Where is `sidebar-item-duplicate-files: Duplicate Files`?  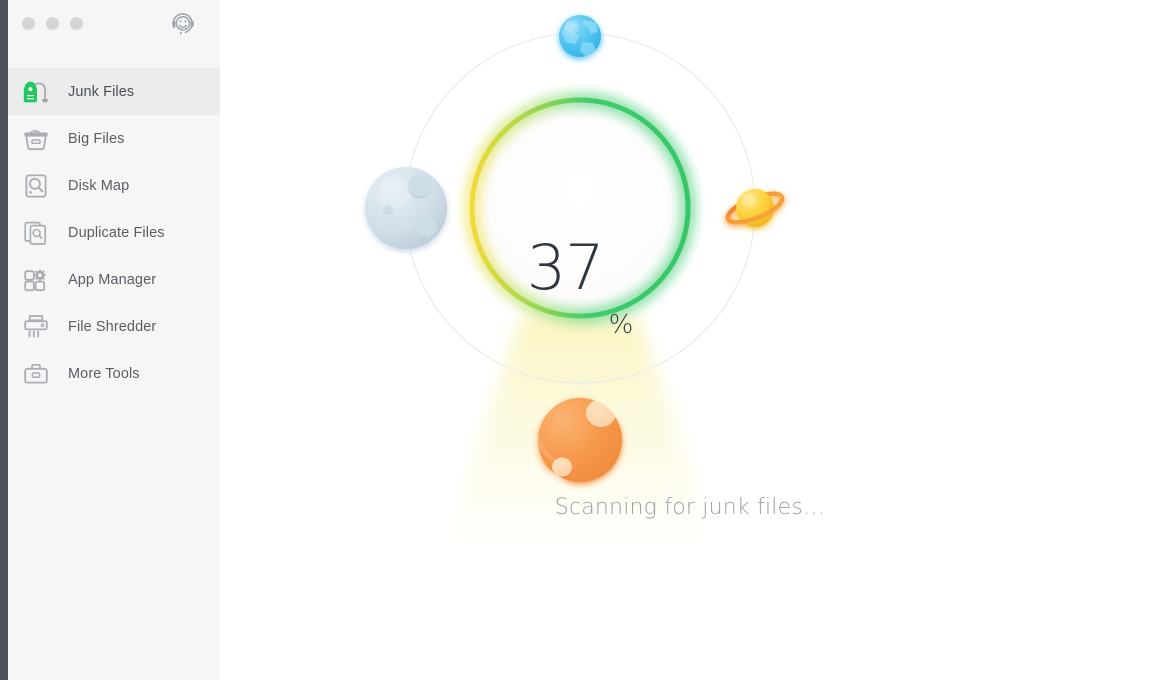
sidebar-item-duplicate-files: Duplicate Files is located at coordinates (114, 232).